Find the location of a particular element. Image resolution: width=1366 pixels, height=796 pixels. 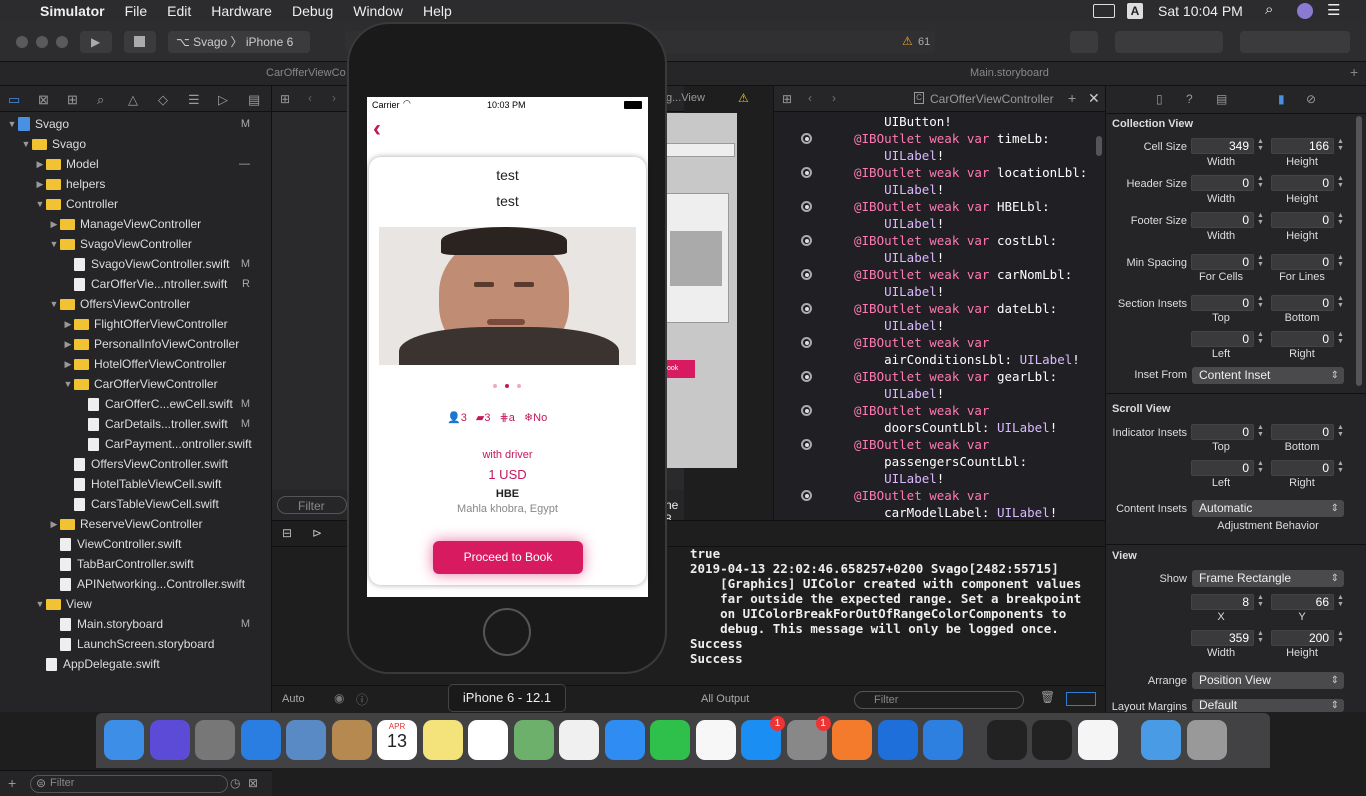

tree-item: ▶ helpers is located at coordinates (130, 184).